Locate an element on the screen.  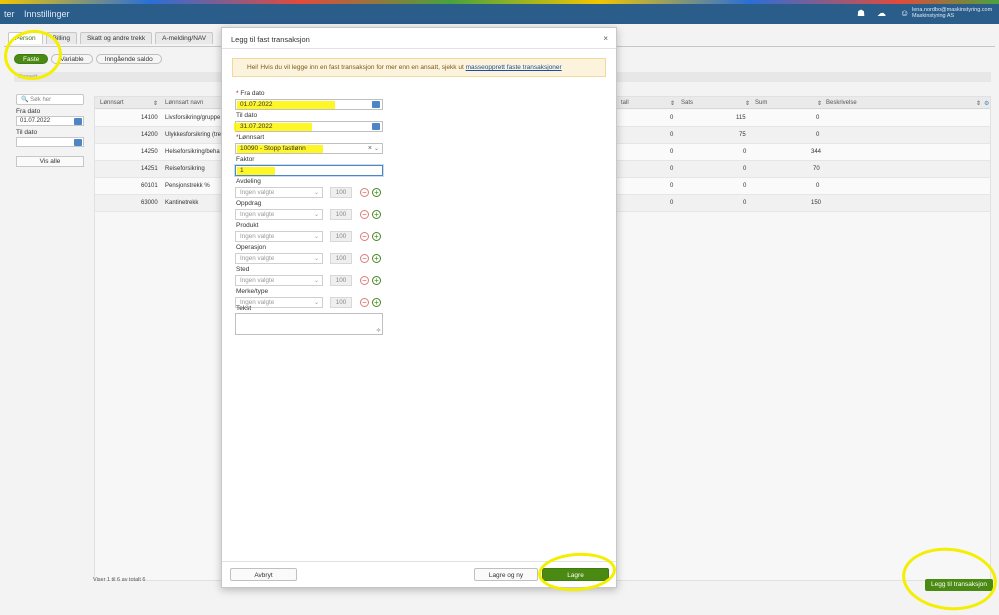
cell-name: Helseforsikring/beha is located at coordinates (192, 152).